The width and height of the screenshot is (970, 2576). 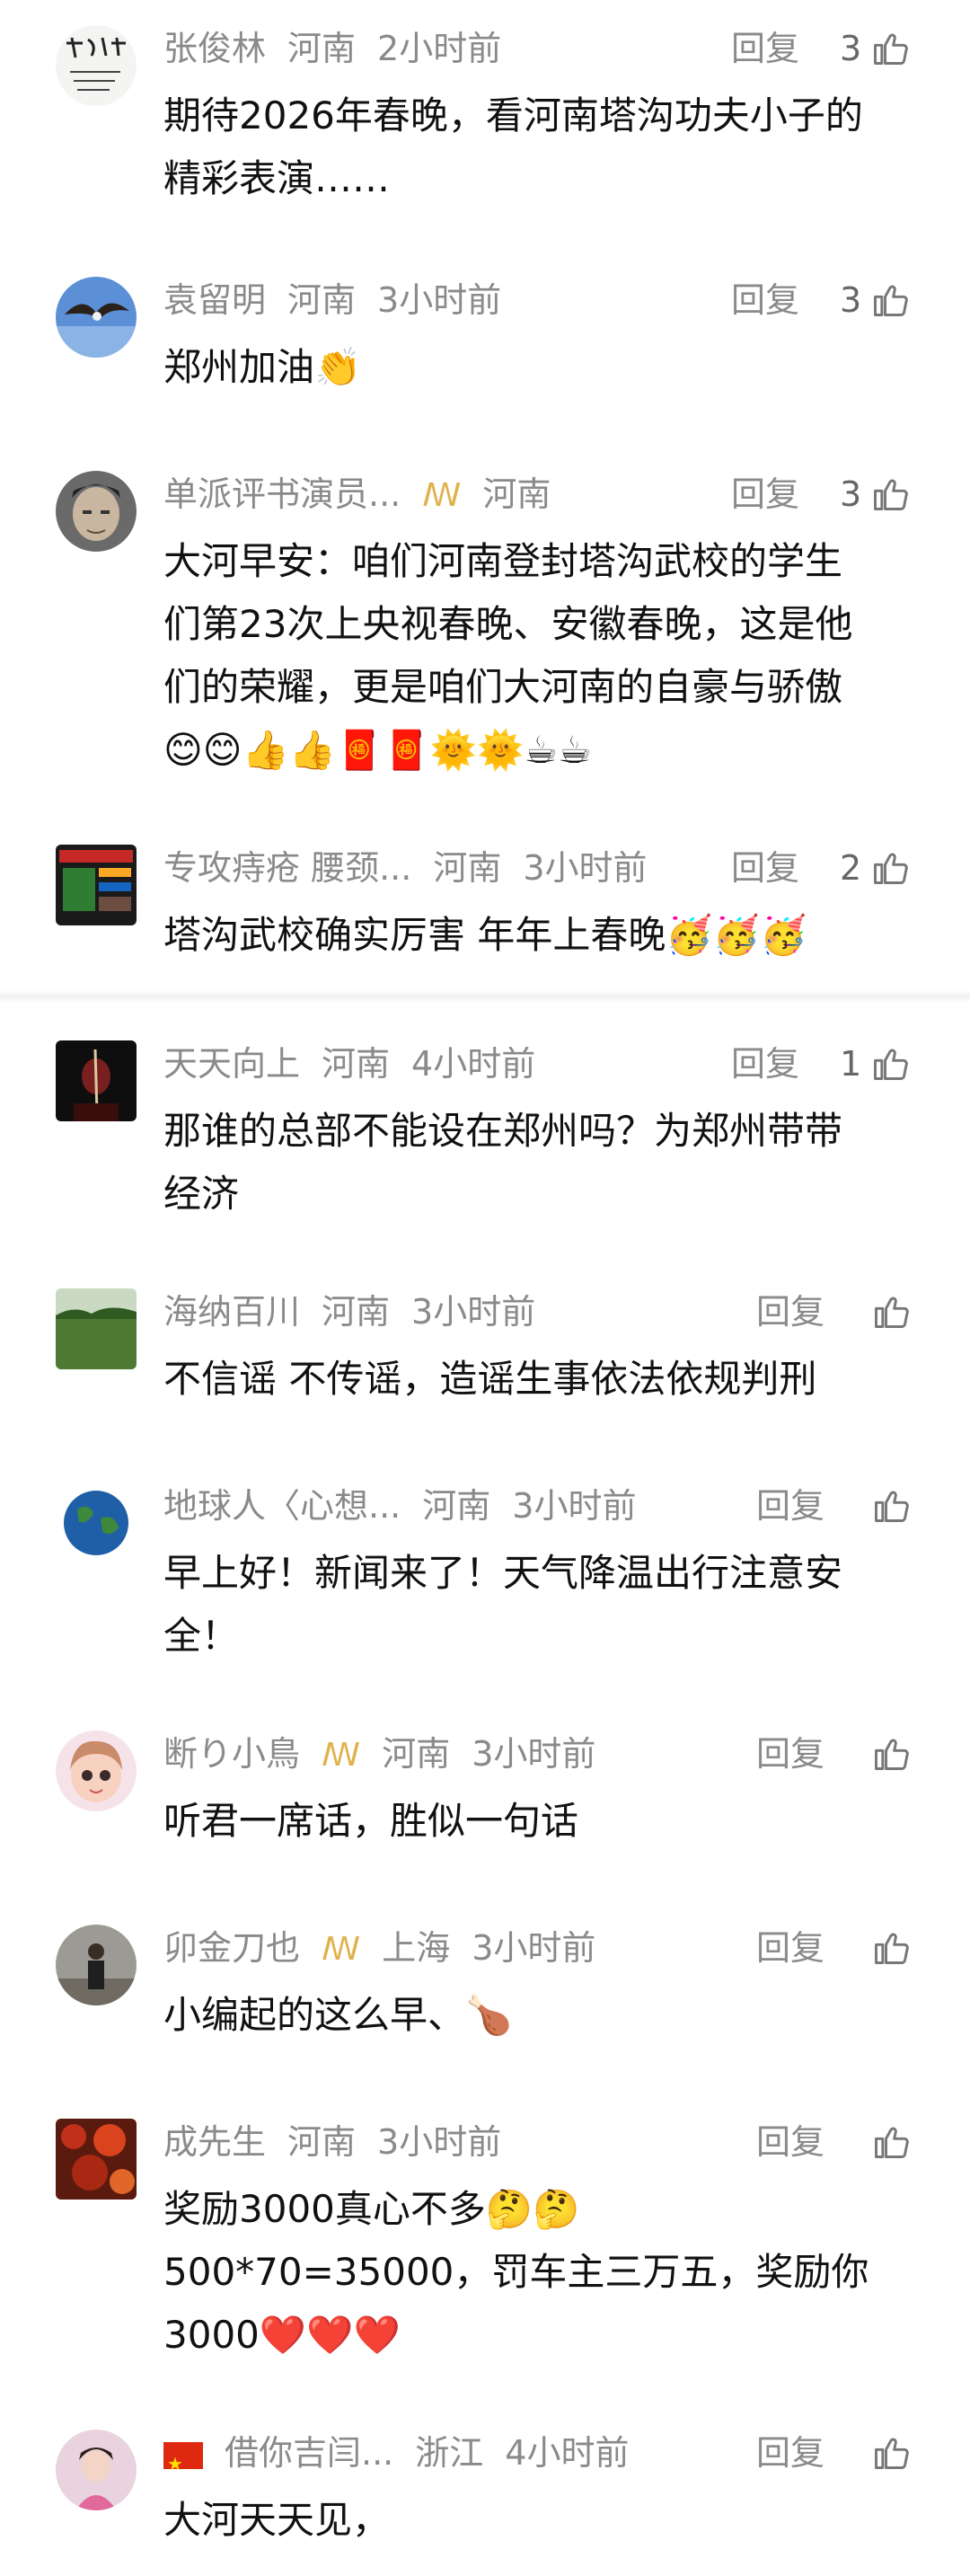 I want to click on ad-banner-avatar, so click(x=97, y=885).